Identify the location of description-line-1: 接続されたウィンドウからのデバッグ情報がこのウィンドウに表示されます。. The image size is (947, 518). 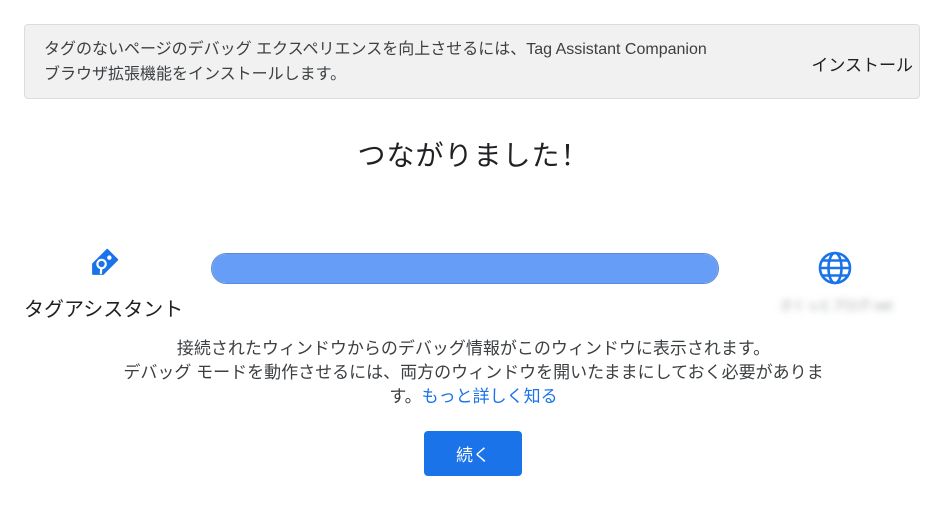
(473, 348).